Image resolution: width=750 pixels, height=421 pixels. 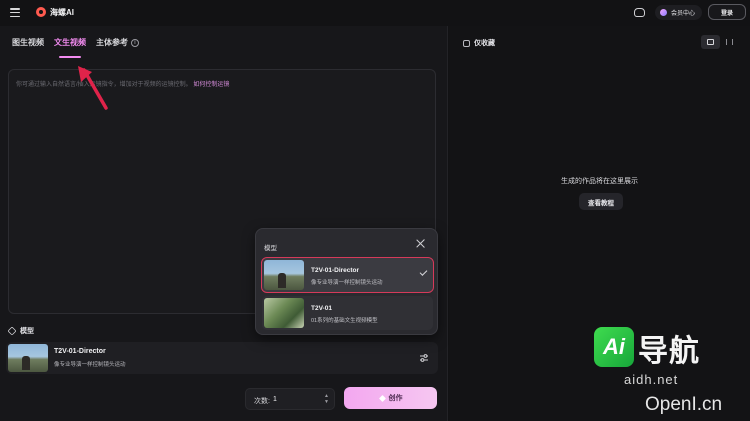 I want to click on model-selector: T2V-01-Director 像专业导演一样控制镜头运动, so click(x=222, y=358).